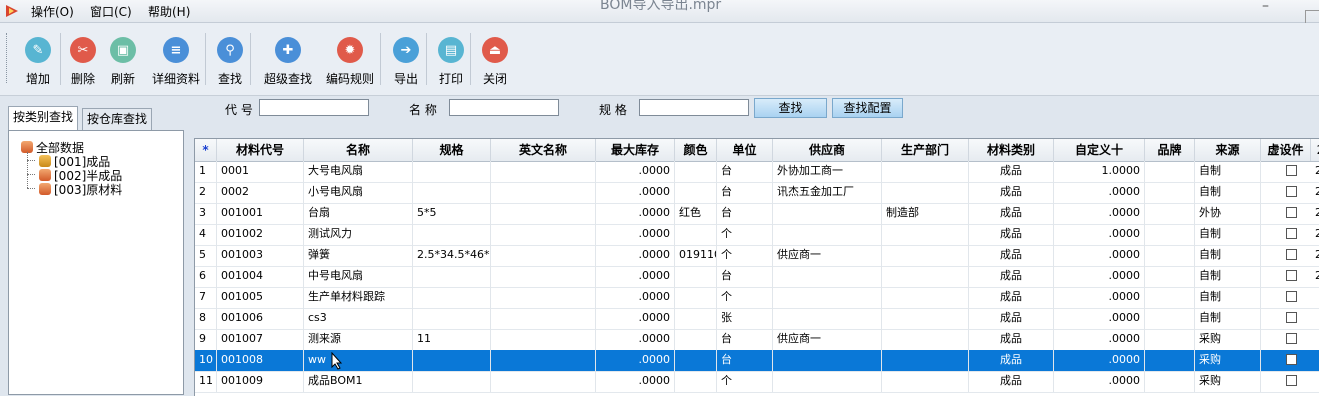 The image size is (1319, 396). I want to click on cell-supplier, so click(827, 234).